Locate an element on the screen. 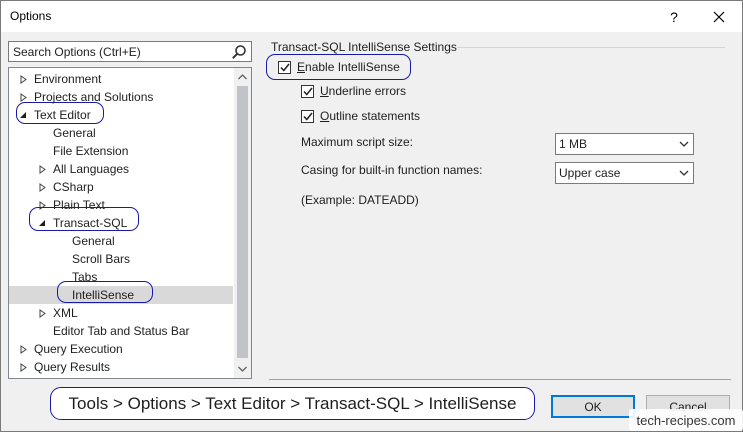 Image resolution: width=743 pixels, height=432 pixels. text-editor-highlight is located at coordinates (60, 113).